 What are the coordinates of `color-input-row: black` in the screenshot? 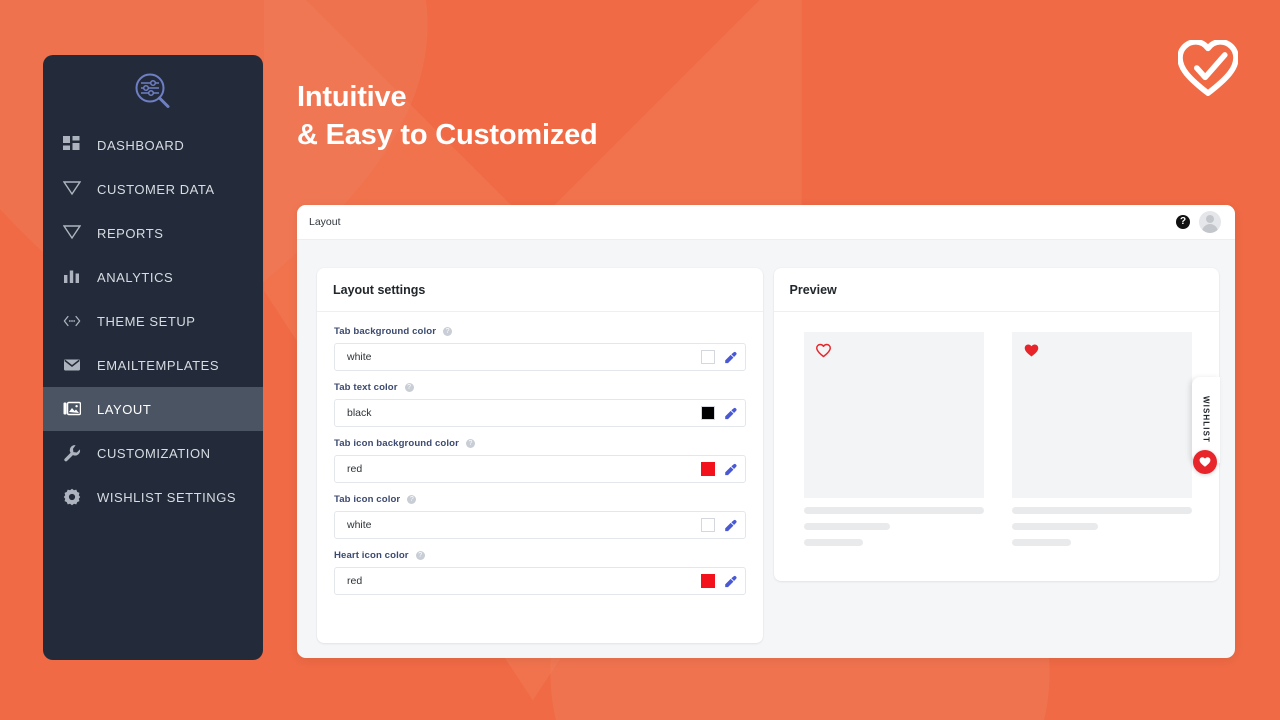 It's located at (540, 413).